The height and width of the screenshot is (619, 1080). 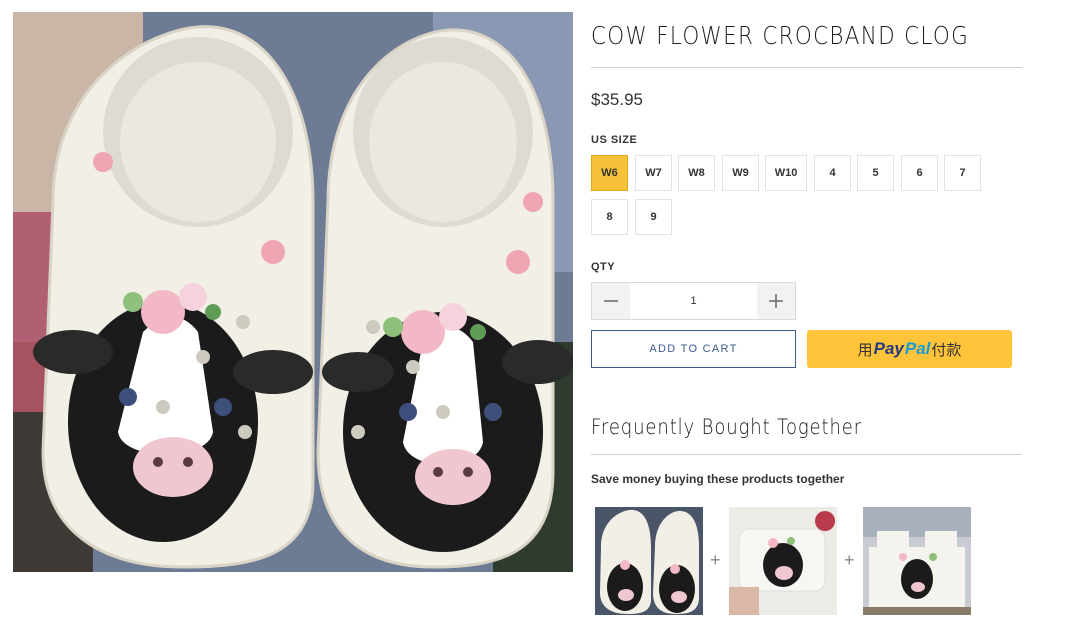 What do you see at coordinates (780, 35) in the screenshot?
I see `product-title: COW FLOWER CROCBAND CLOG` at bounding box center [780, 35].